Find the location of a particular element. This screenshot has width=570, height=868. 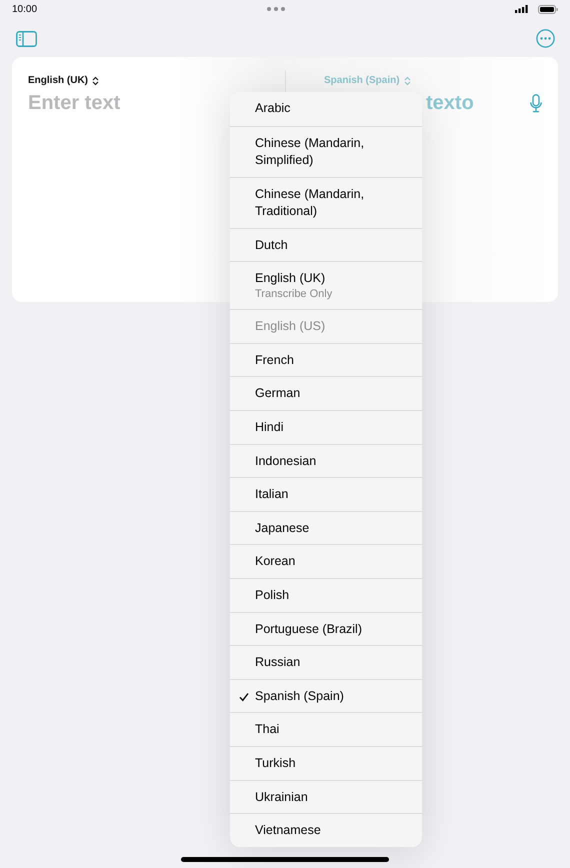

language-menu-item: Chinese (Mandarin, Simplified) is located at coordinates (326, 151).